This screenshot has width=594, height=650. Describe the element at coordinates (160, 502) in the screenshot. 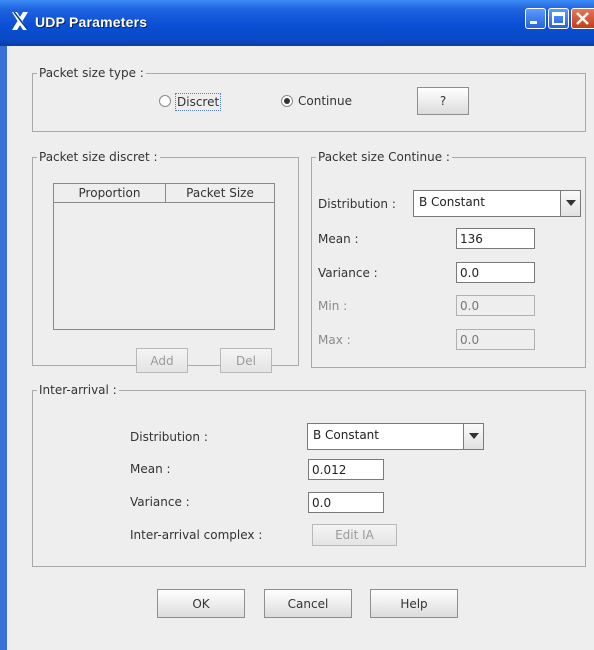

I see `ia-variance-label: Variance :` at that location.